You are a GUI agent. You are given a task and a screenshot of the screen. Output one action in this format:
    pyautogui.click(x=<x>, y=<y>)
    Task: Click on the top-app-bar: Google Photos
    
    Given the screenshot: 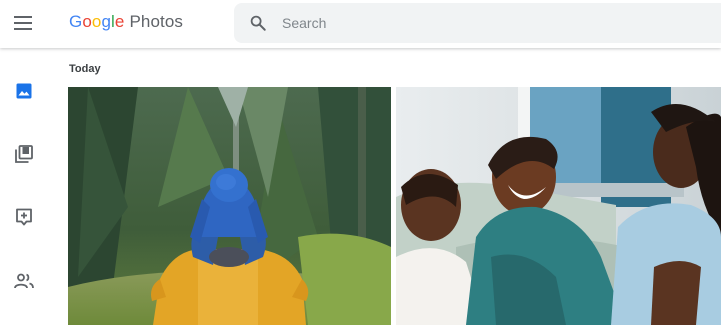 What is the action you would take?
    pyautogui.click(x=360, y=24)
    